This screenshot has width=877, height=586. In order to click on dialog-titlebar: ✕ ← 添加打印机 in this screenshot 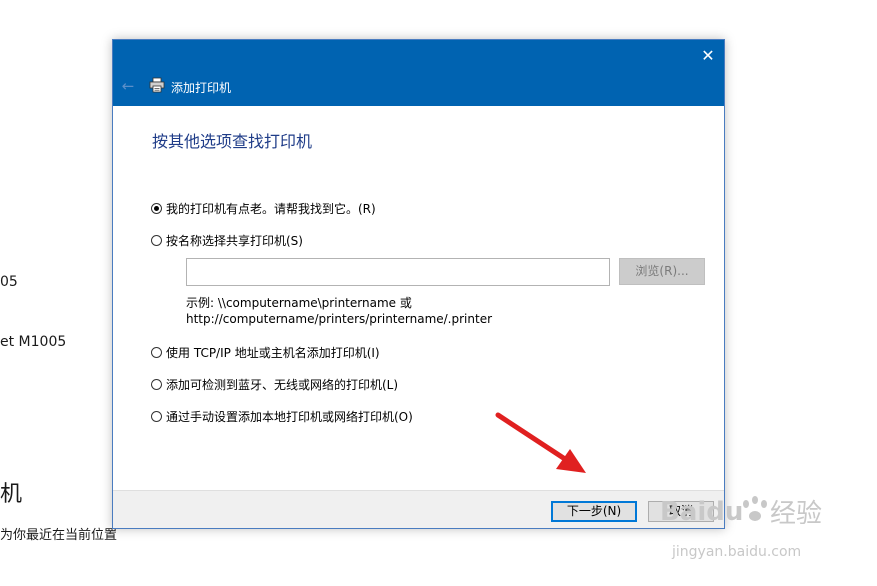, I will do `click(418, 73)`.